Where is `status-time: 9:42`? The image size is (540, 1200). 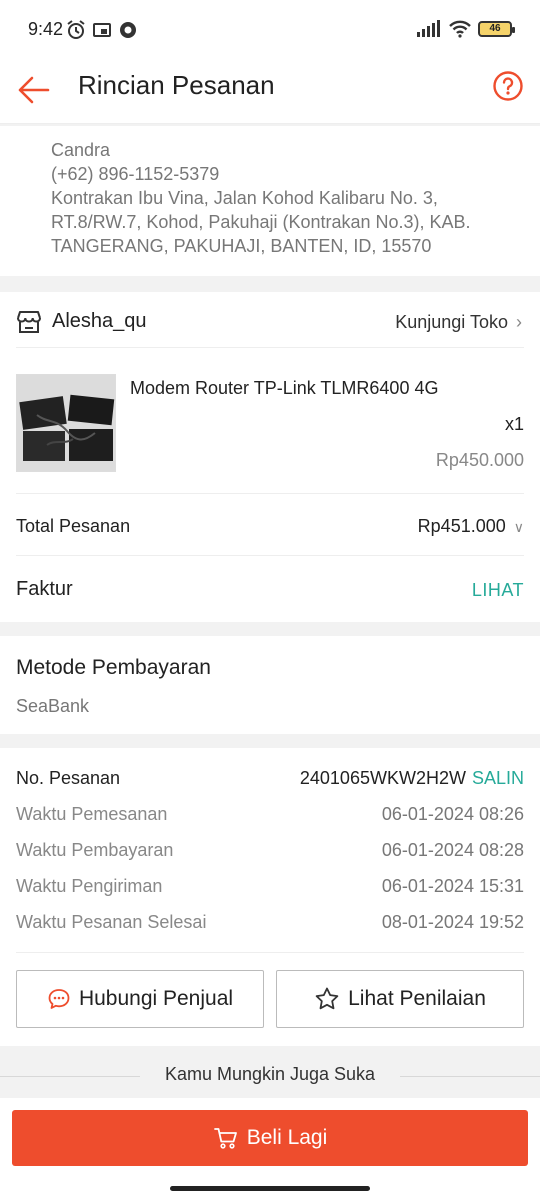
status-time: 9:42 is located at coordinates (46, 29).